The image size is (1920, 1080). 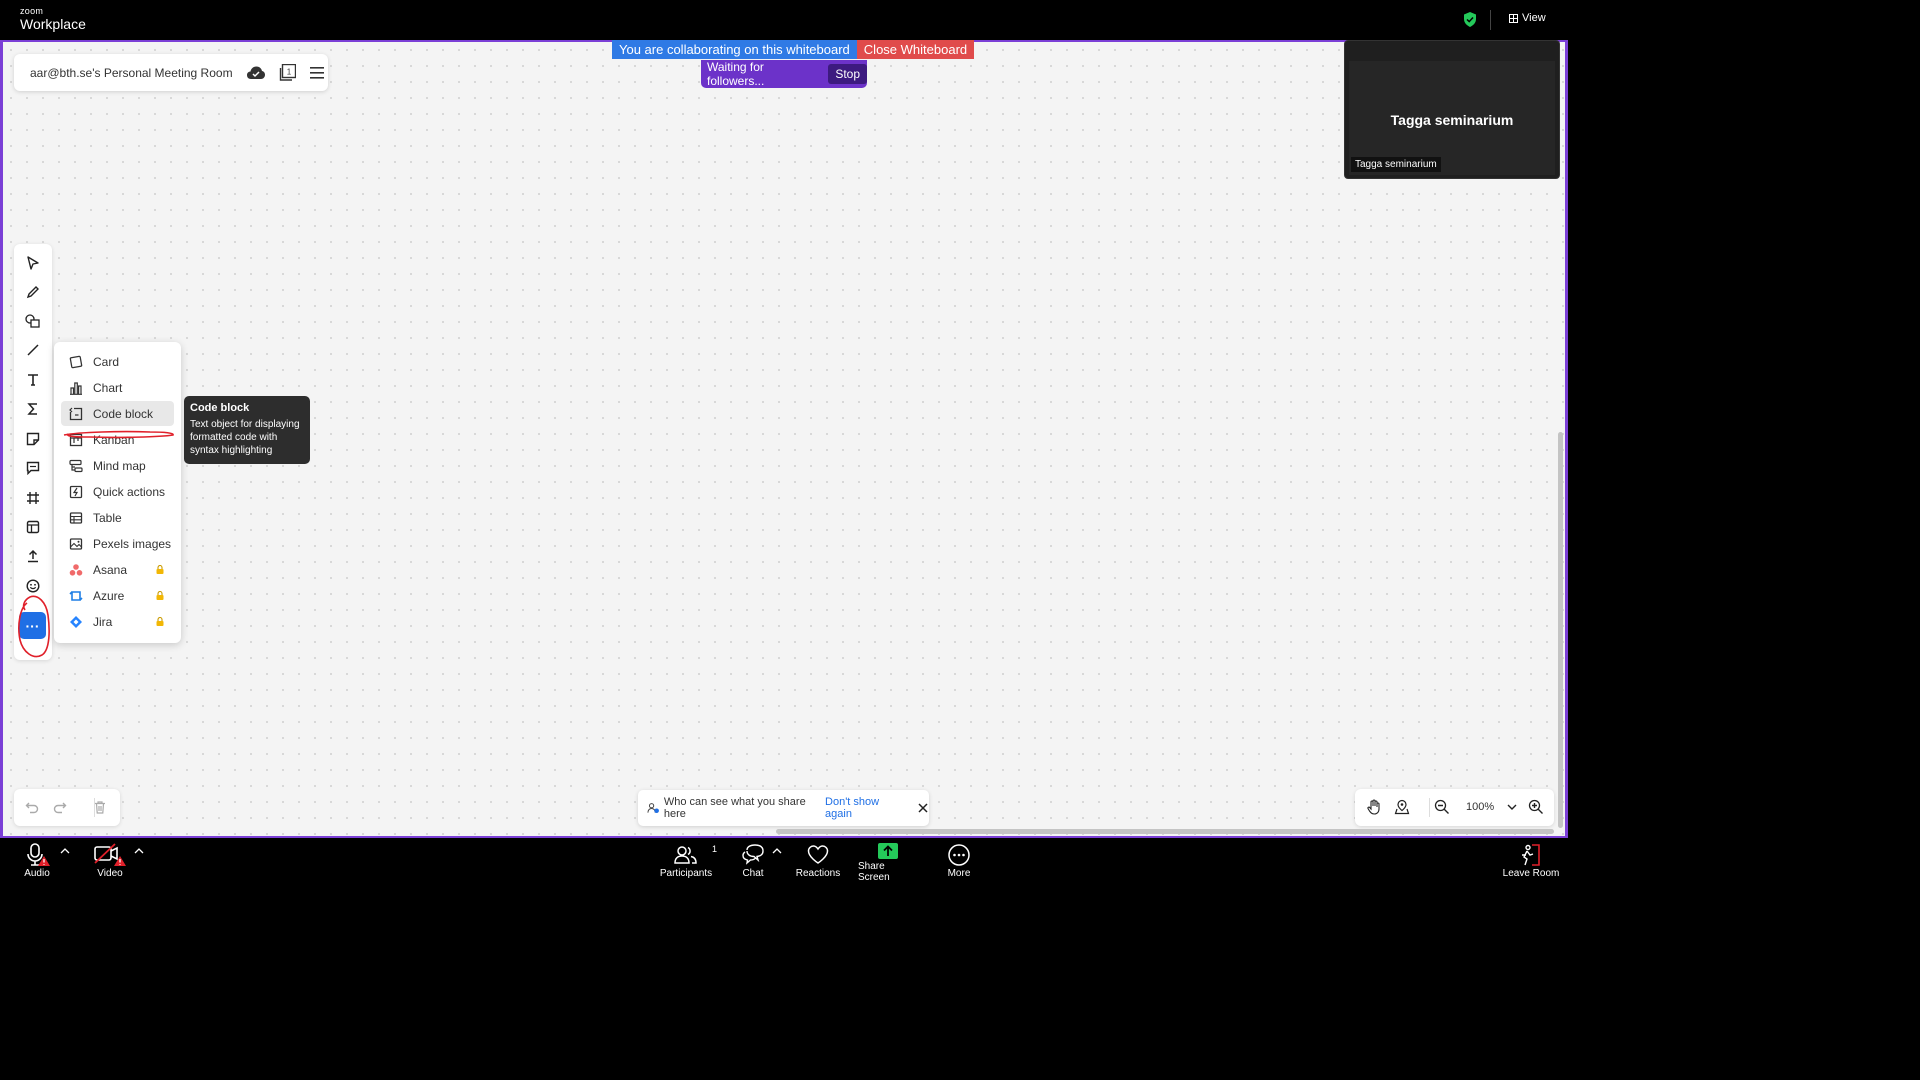 What do you see at coordinates (818, 860) in the screenshot?
I see `reactions-button: Reactions` at bounding box center [818, 860].